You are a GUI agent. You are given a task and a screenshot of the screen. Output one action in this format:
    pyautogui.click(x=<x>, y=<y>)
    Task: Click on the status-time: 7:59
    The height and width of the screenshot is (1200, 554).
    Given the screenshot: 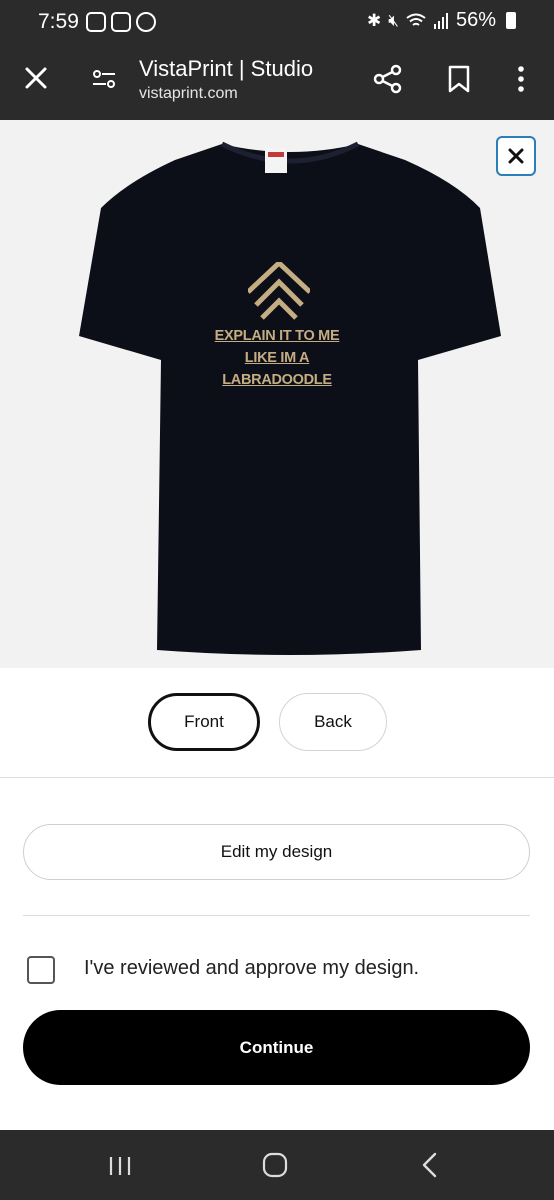 What is the action you would take?
    pyautogui.click(x=58, y=21)
    